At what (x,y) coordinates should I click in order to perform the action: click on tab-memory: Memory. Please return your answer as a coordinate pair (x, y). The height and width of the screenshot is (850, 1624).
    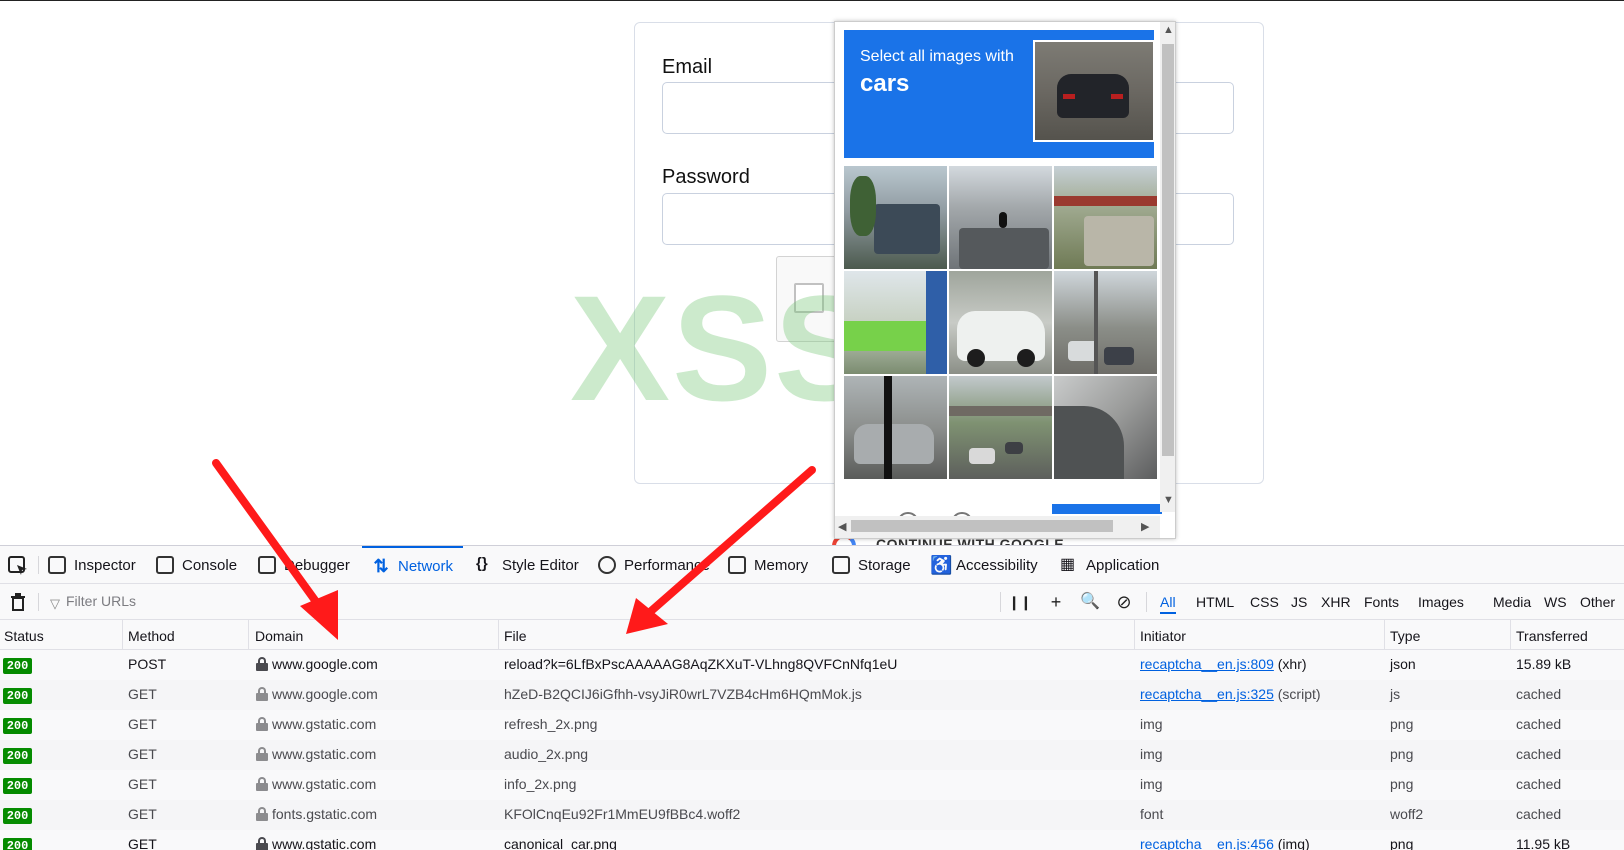
    Looking at the image, I should click on (768, 565).